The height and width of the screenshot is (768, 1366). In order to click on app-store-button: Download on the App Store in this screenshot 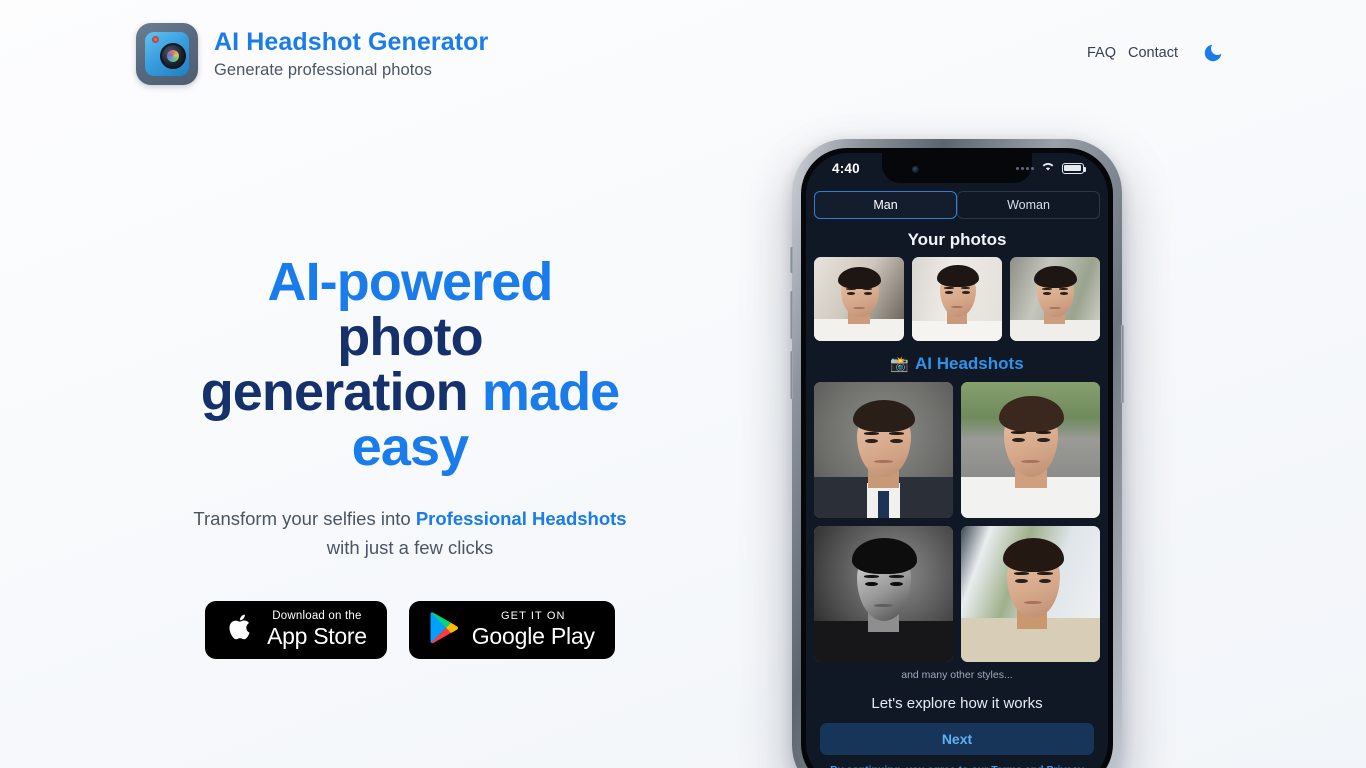, I will do `click(296, 629)`.